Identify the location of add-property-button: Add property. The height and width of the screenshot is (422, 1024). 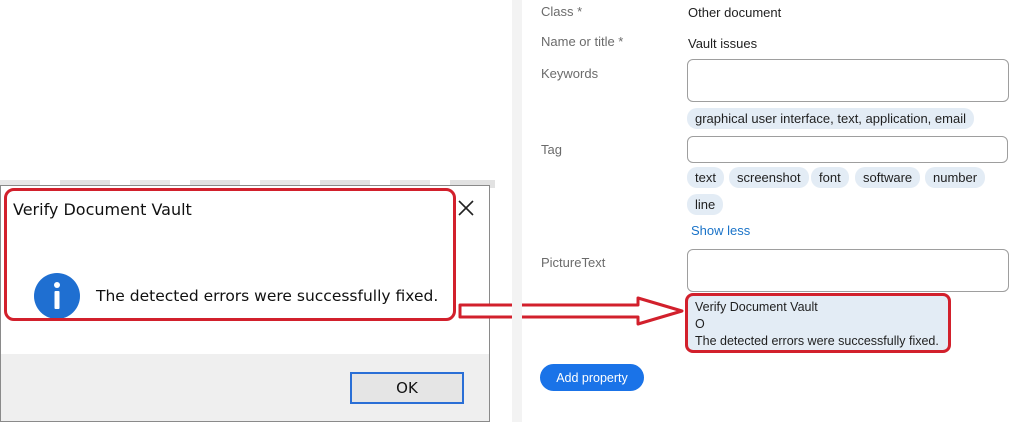
(592, 377).